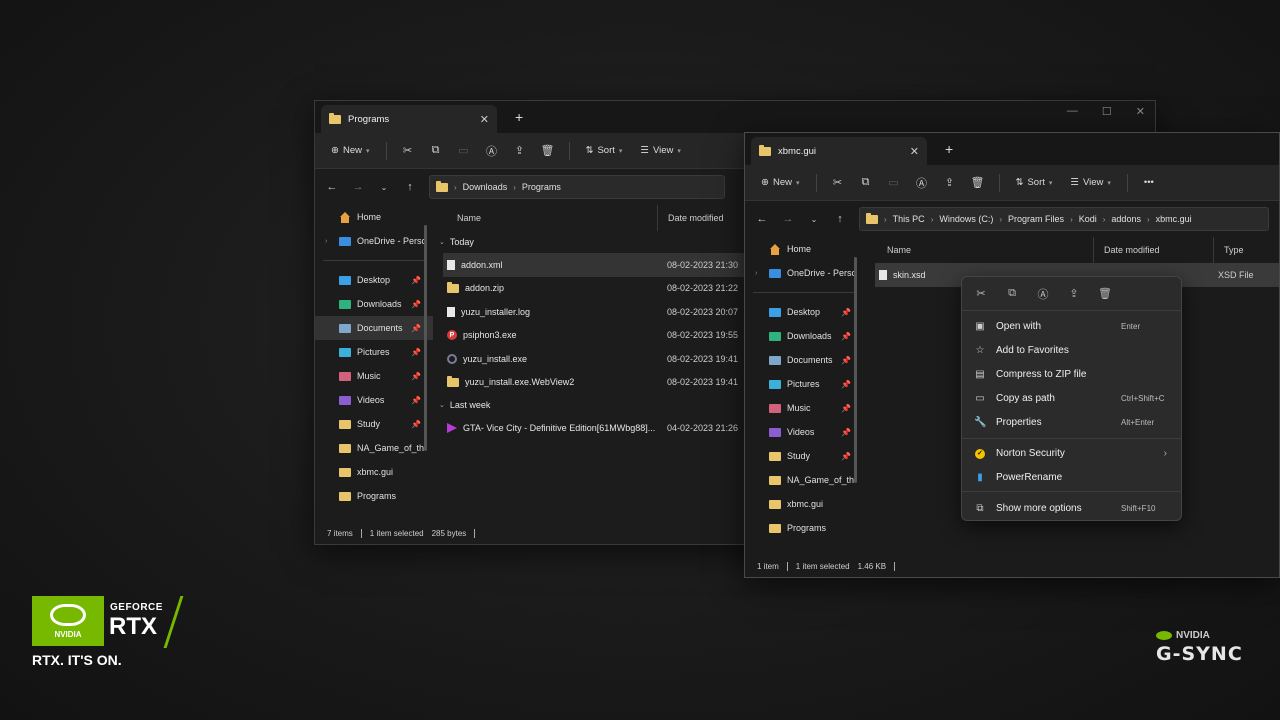 The width and height of the screenshot is (1280, 720). Describe the element at coordinates (1126, 219) in the screenshot. I see `breadcrumb-item: addons` at that location.